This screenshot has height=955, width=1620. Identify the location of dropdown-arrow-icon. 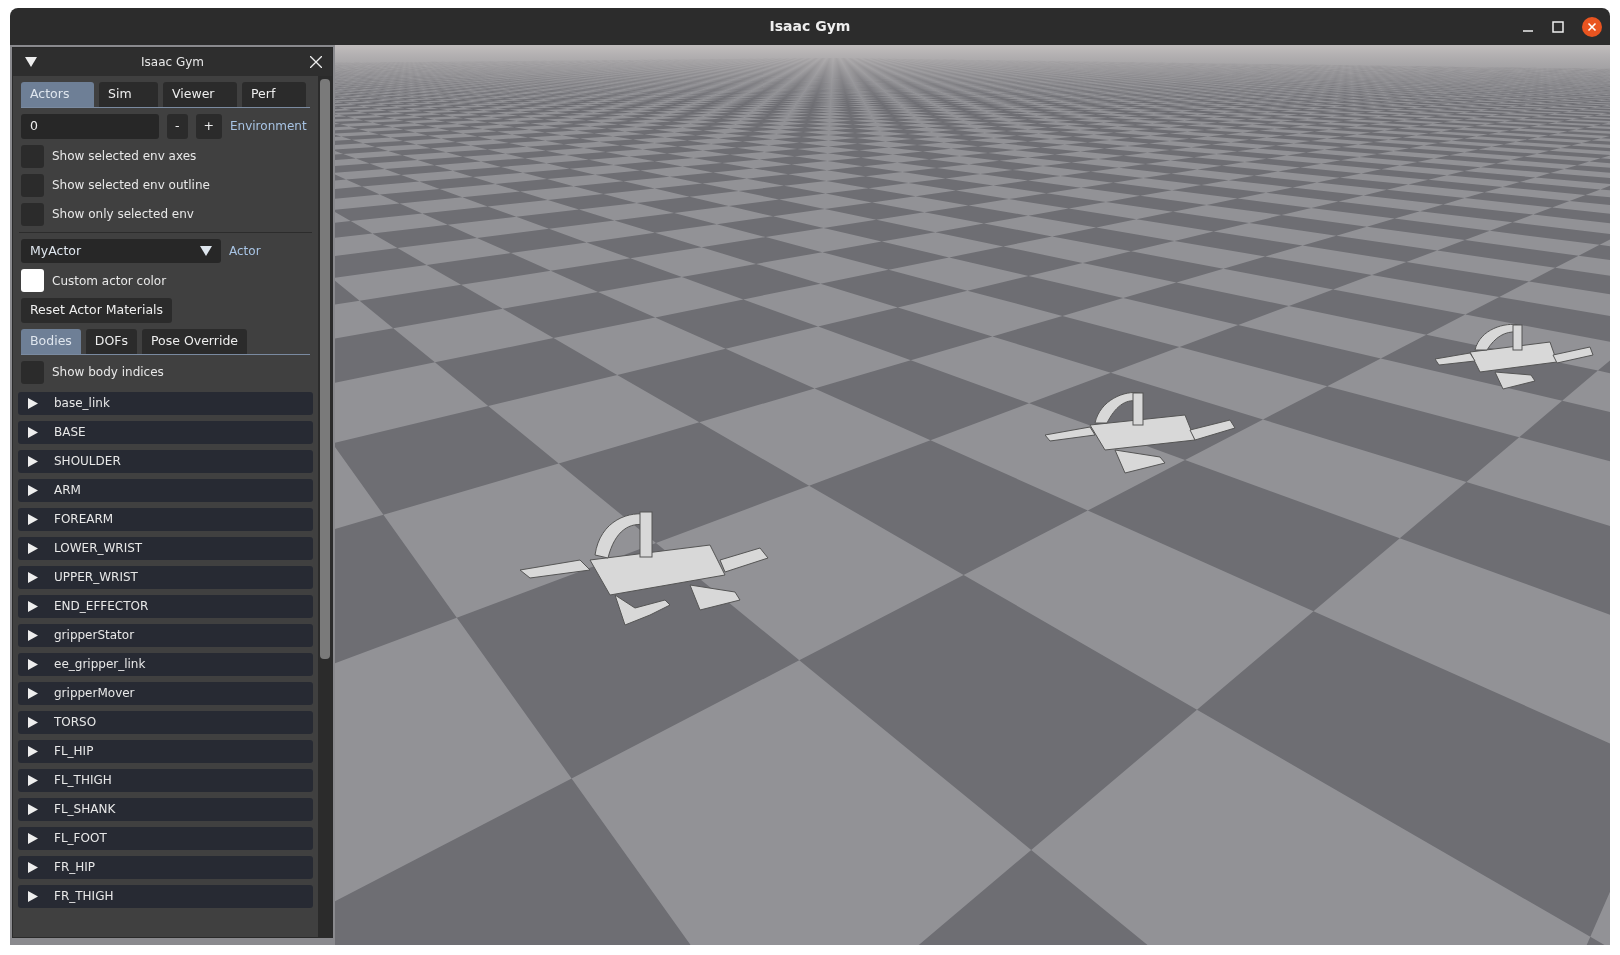
(206, 250).